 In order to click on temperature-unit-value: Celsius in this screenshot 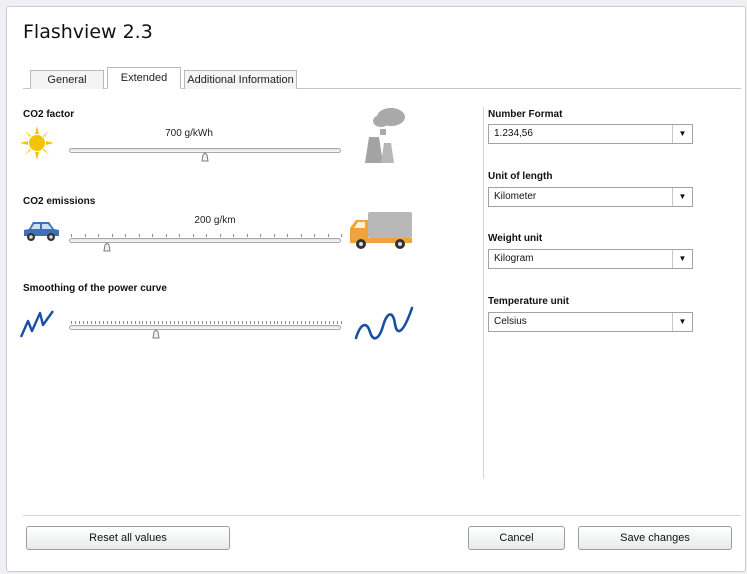, I will do `click(510, 321)`.